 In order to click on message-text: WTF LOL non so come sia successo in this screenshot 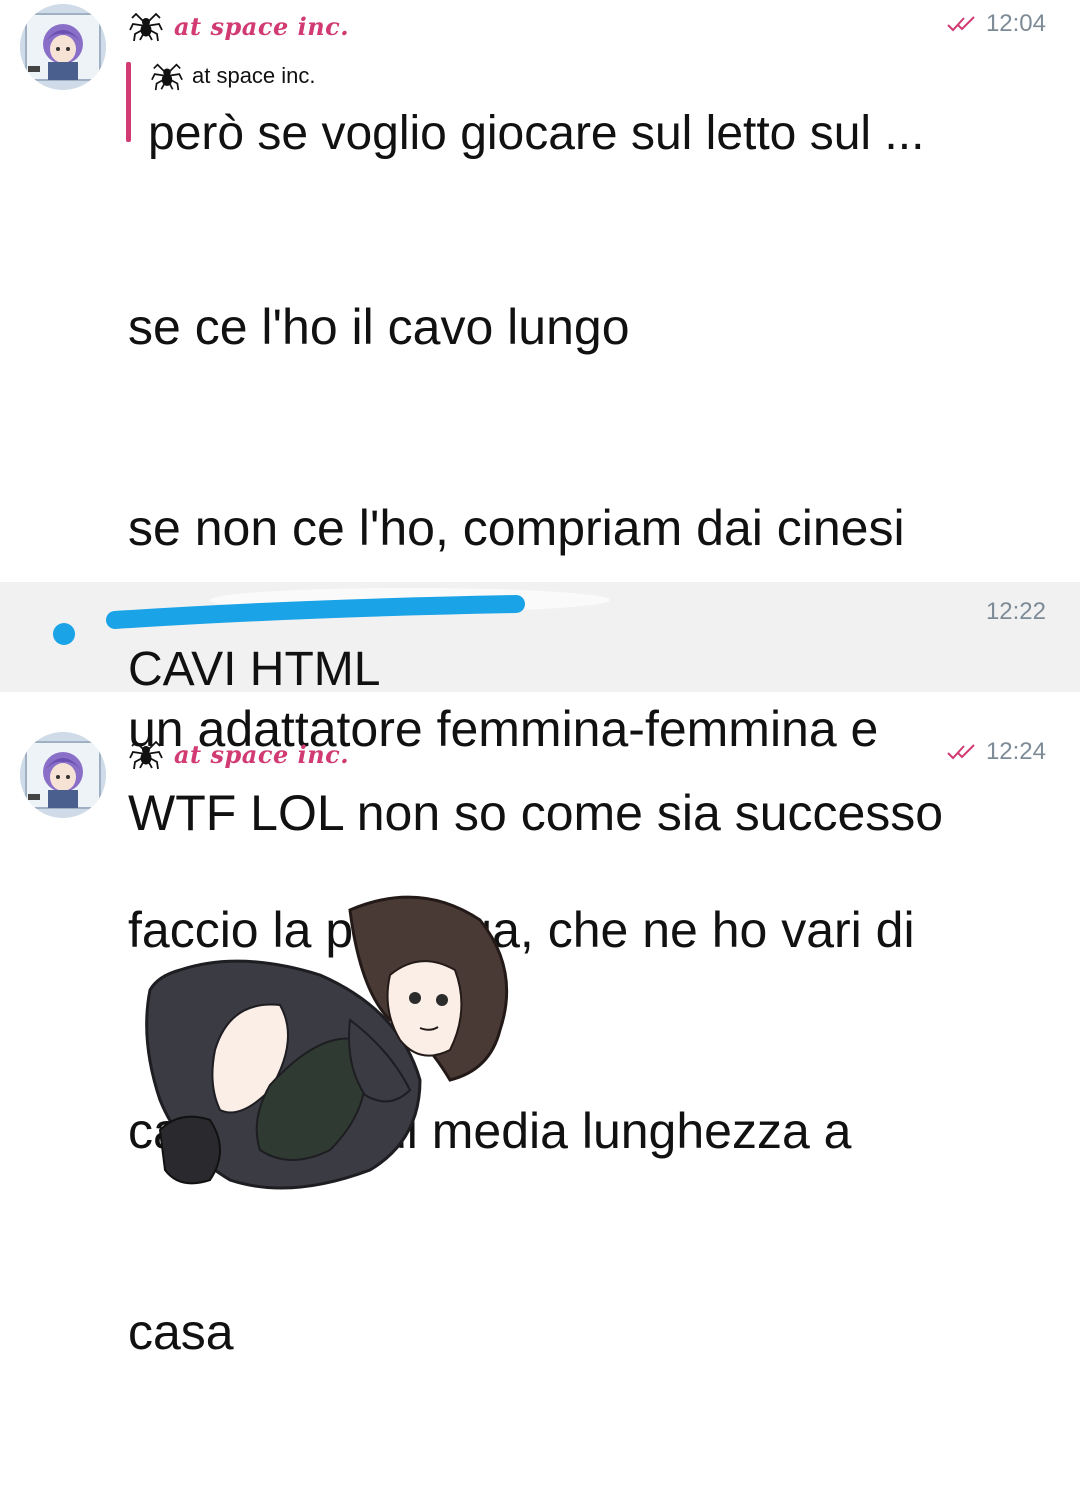, I will do `click(536, 813)`.